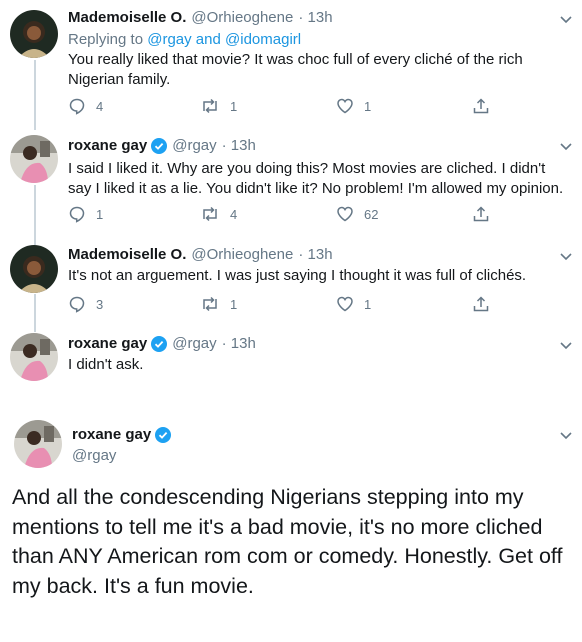 The image size is (582, 642). Describe the element at coordinates (208, 39) in the screenshot. I see `mention-and: and` at that location.